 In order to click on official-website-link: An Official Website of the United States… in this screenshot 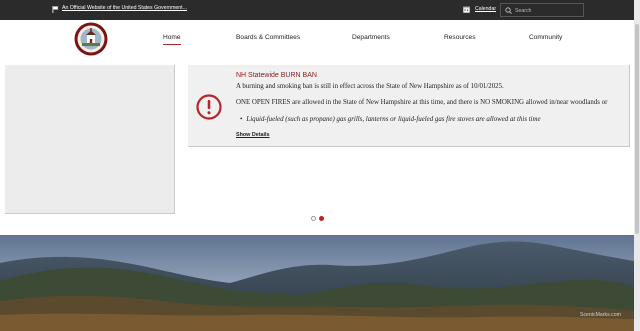, I will do `click(124, 8)`.